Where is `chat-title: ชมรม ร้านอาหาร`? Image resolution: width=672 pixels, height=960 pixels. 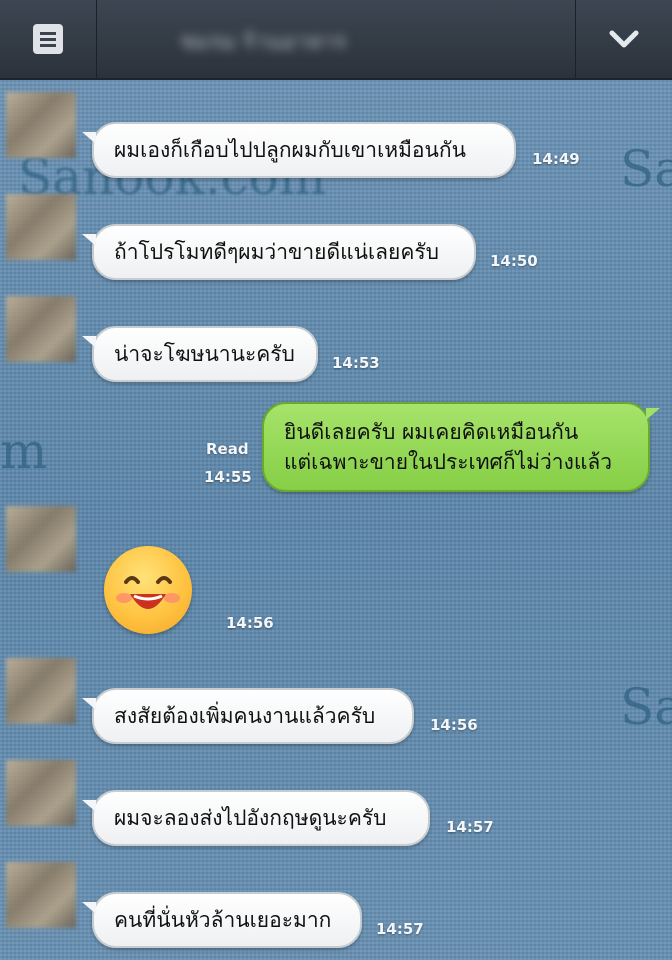 chat-title: ชมรม ร้านอาหาร is located at coordinates (263, 42).